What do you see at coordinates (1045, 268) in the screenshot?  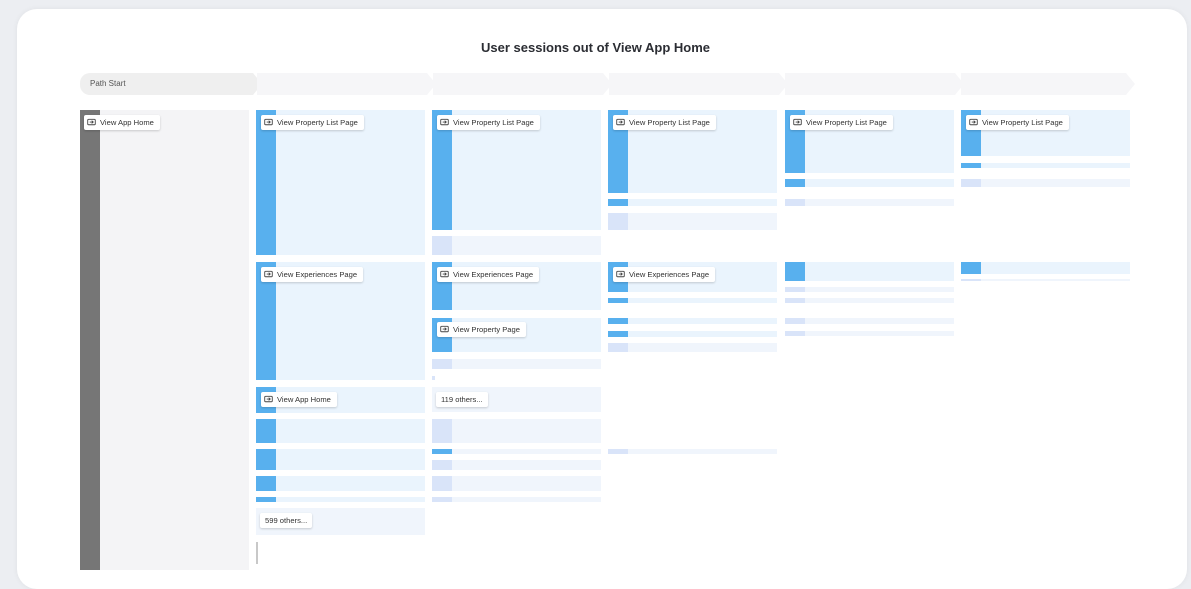 I see `node-c5-c` at bounding box center [1045, 268].